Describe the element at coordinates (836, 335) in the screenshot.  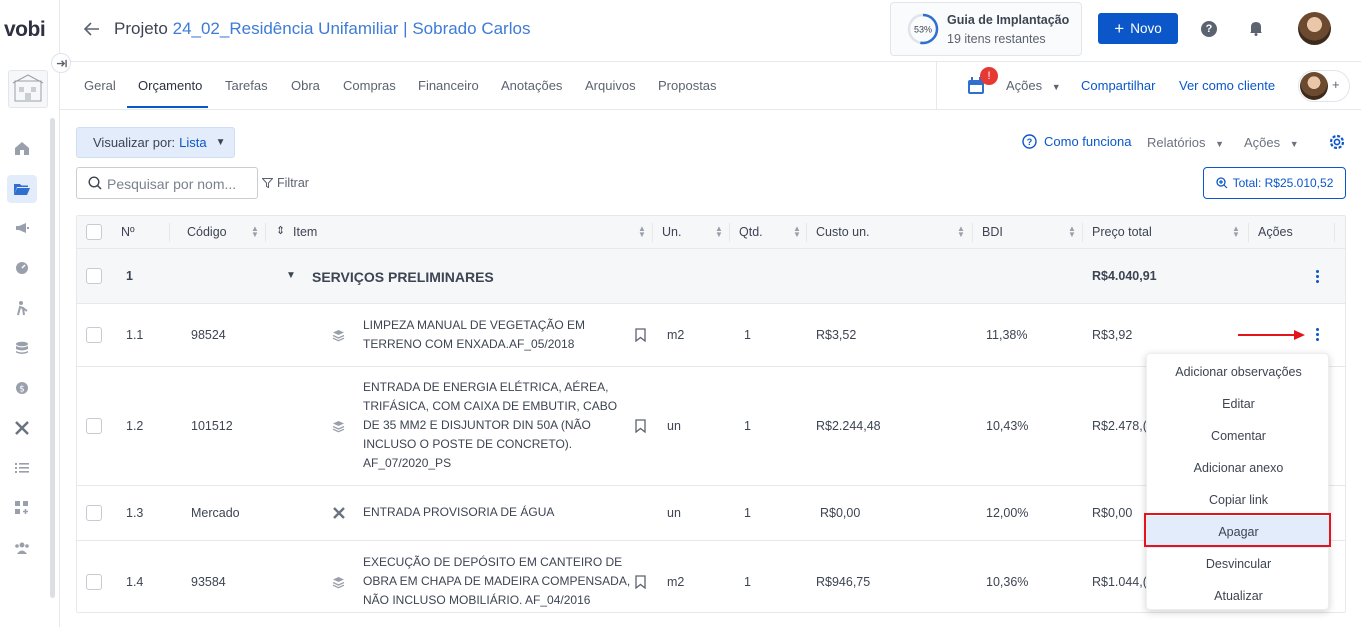
I see `item-unit-cost: R$3,52` at that location.